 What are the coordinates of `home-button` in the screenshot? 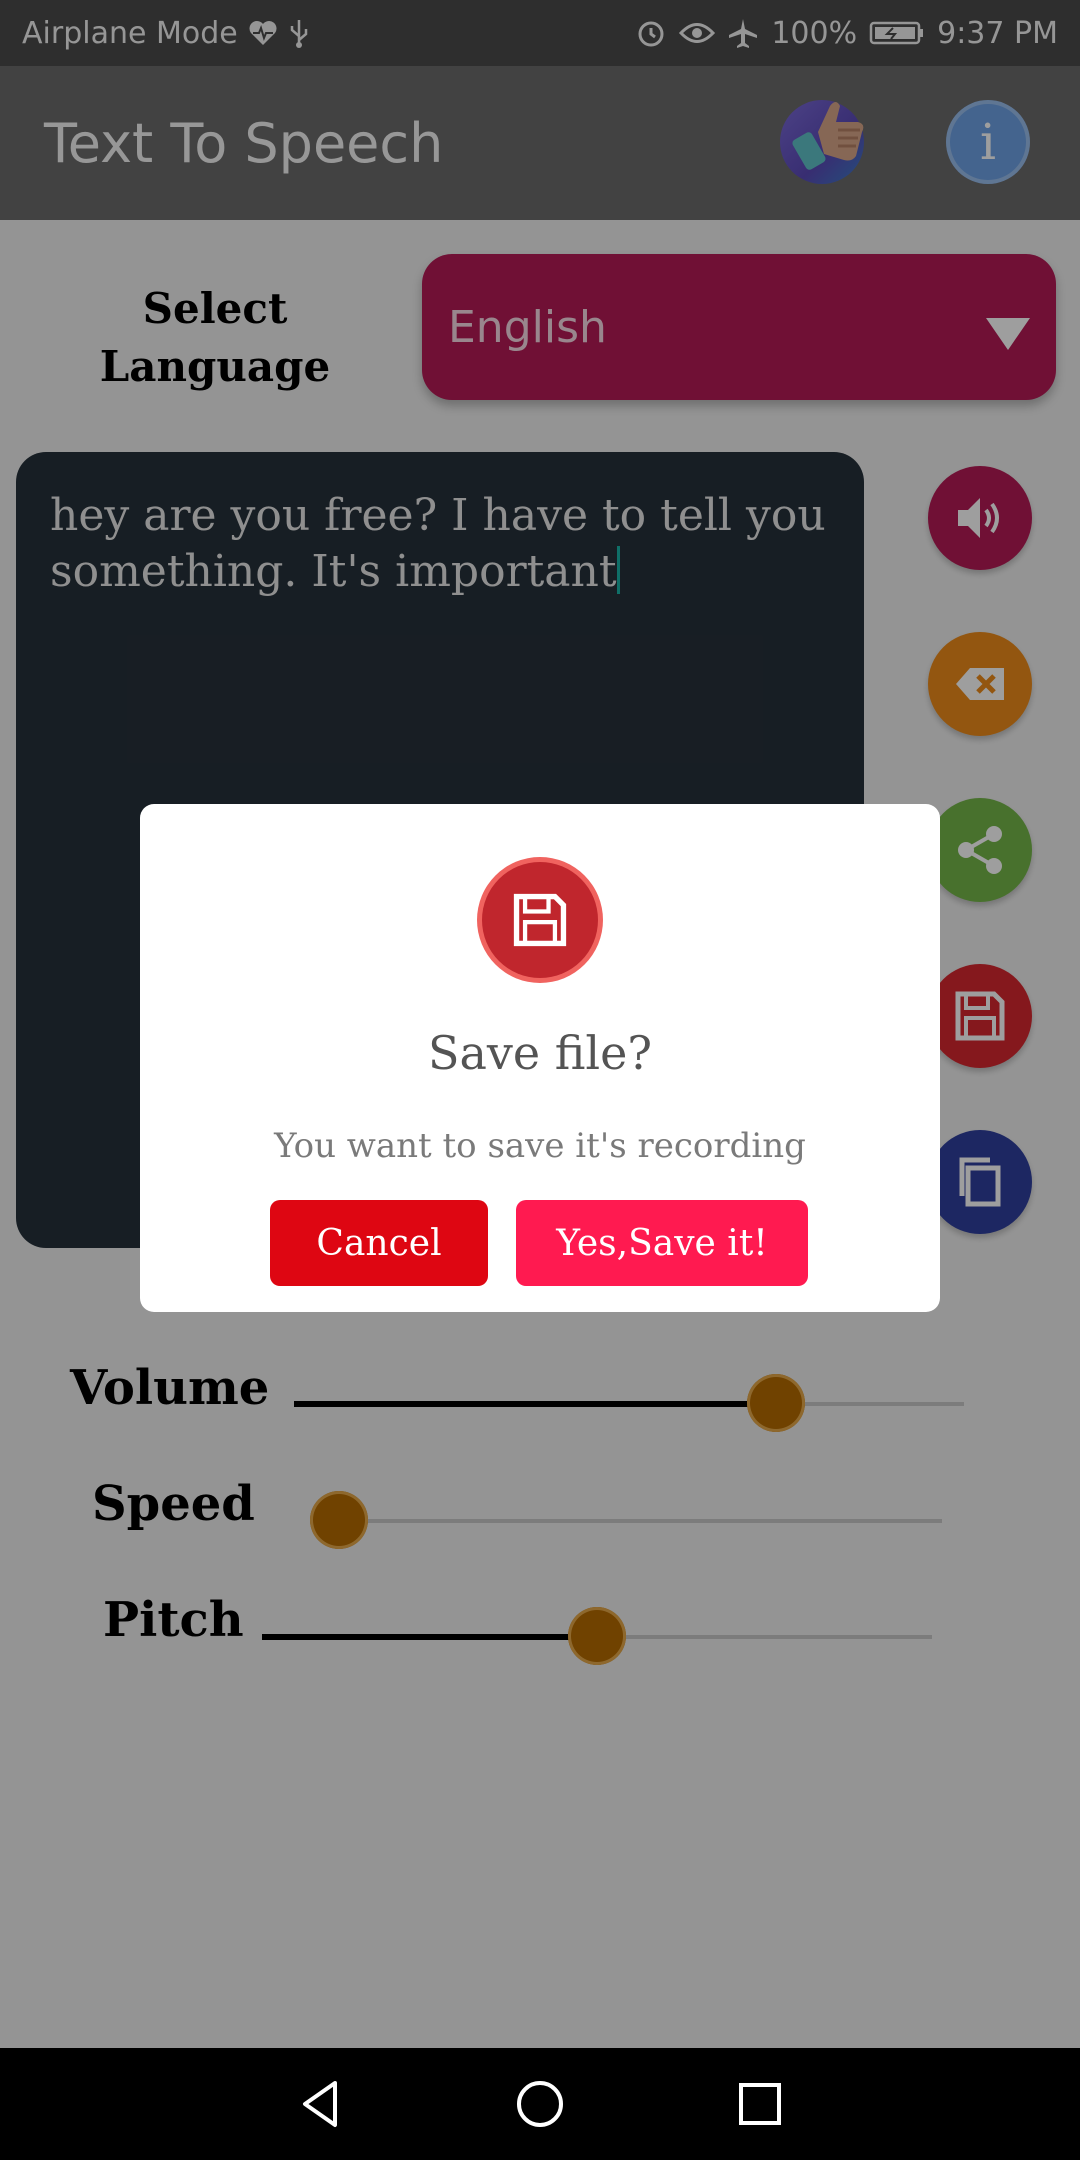 It's located at (540, 2104).